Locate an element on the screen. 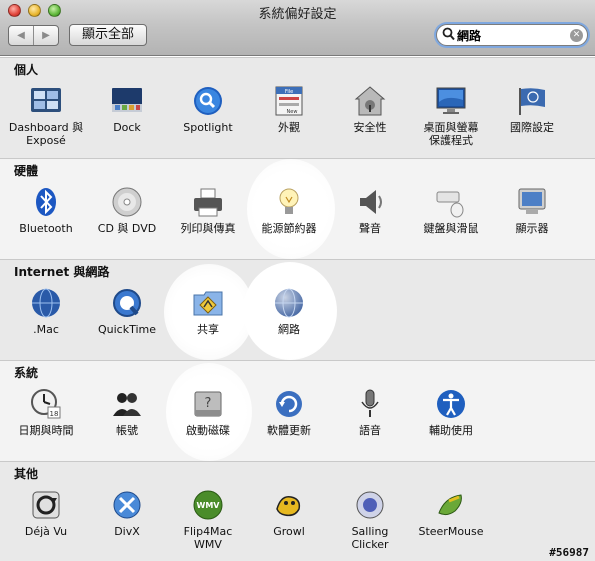 Image resolution: width=595 pixels, height=561 pixels. section-title-other: 其他 is located at coordinates (26, 474).